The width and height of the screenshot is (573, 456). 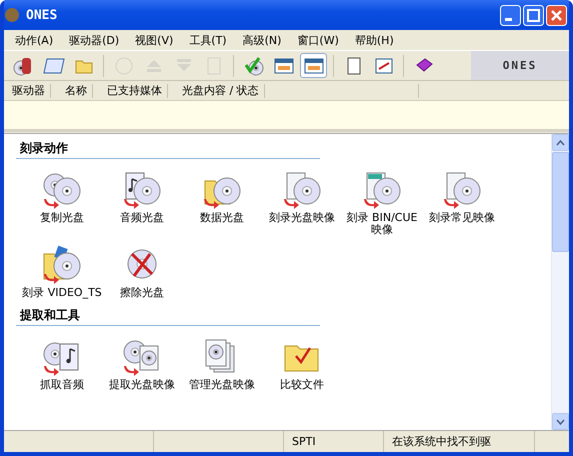 I want to click on section-title: 刻录动作, so click(x=168, y=148).